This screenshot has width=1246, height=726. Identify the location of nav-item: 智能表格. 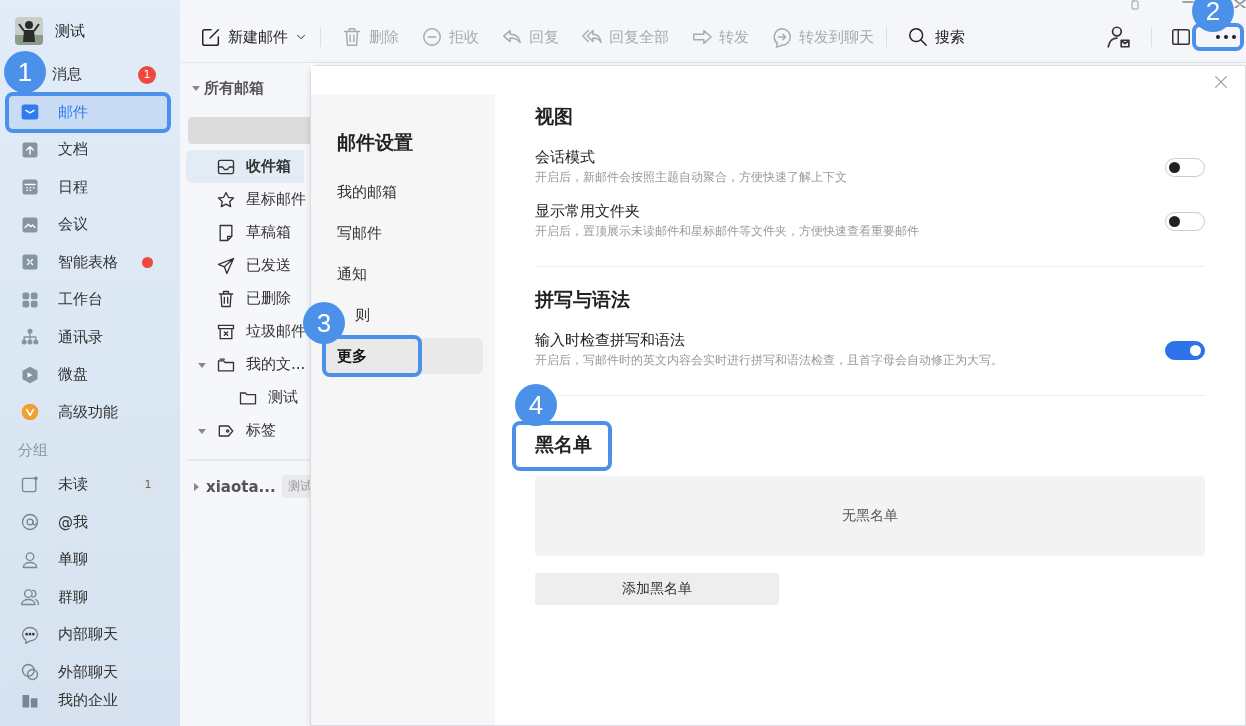
(88, 262).